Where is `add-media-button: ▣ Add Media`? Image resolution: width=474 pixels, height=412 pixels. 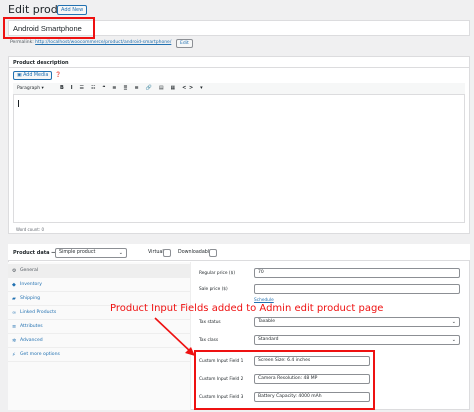 add-media-button: ▣ Add Media is located at coordinates (33, 75).